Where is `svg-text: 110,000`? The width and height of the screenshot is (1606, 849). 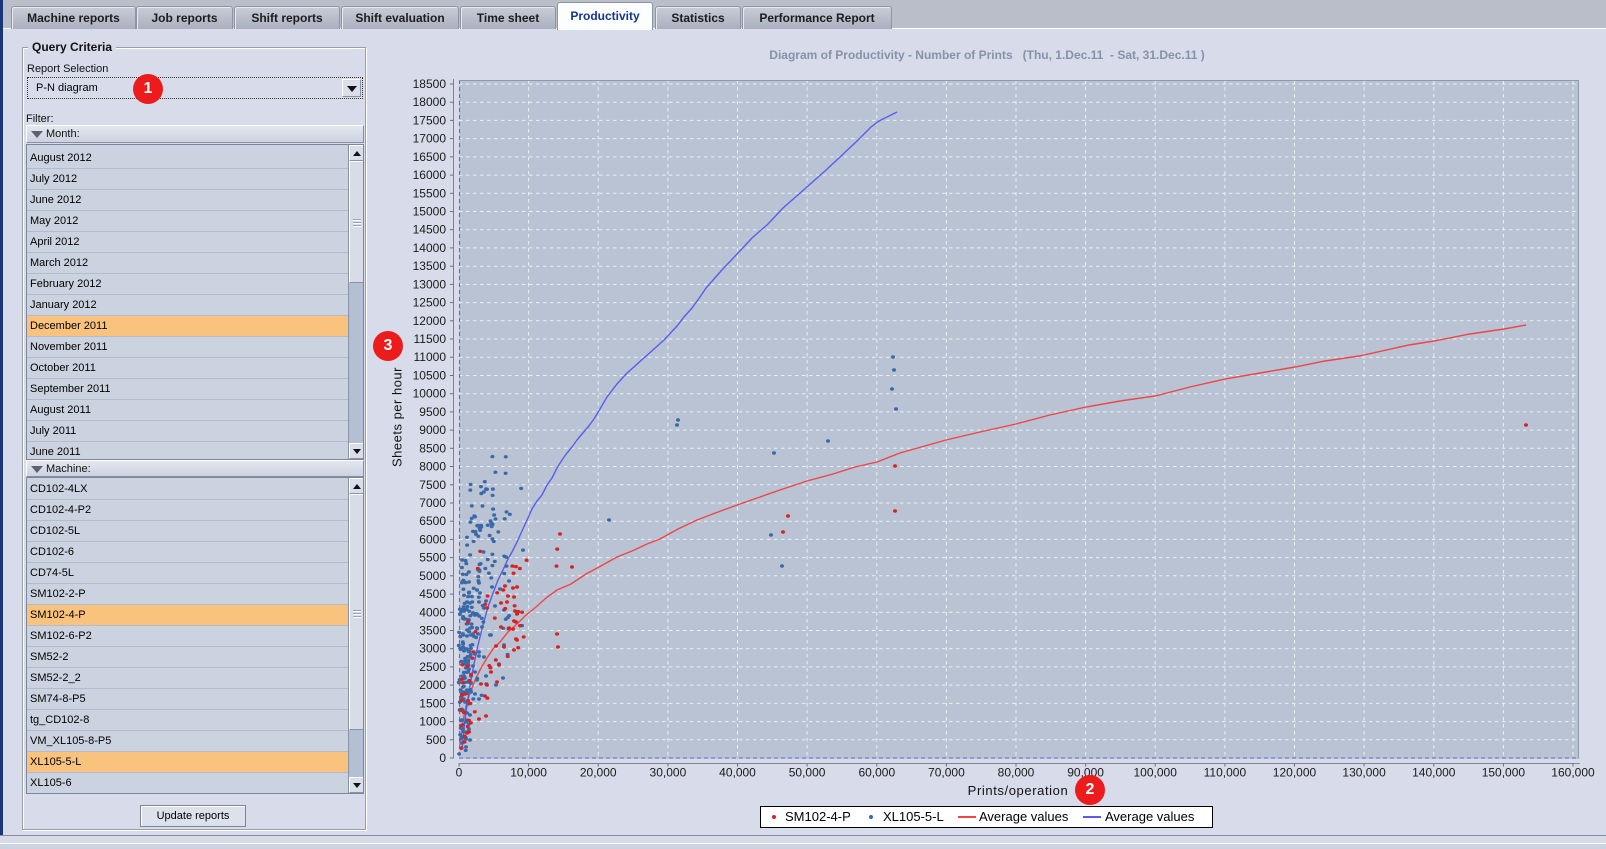
svg-text: 110,000 is located at coordinates (1225, 773).